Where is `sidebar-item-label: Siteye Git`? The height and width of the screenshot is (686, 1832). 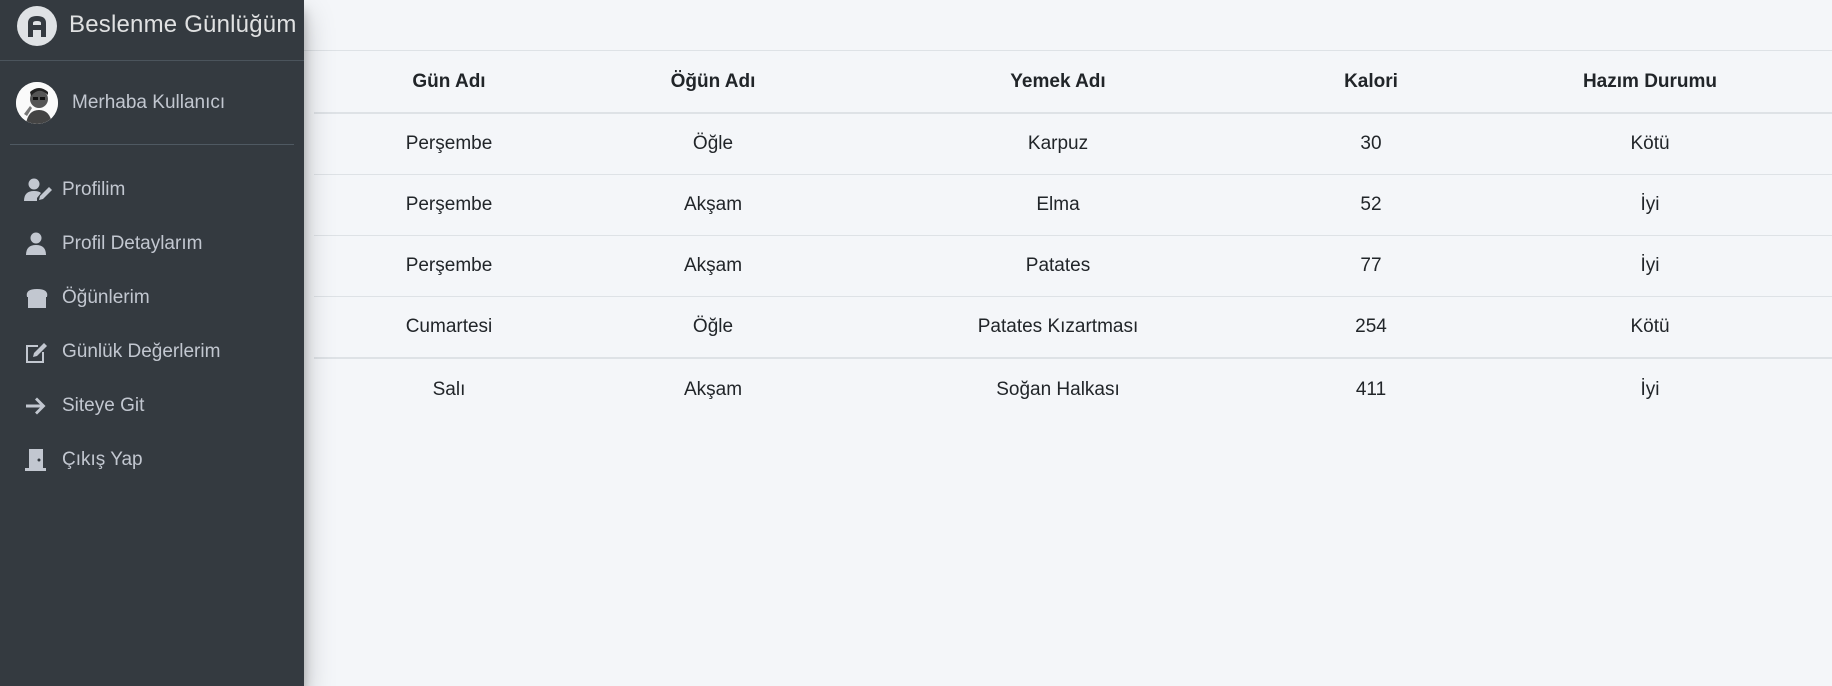
sidebar-item-label: Siteye Git is located at coordinates (103, 405).